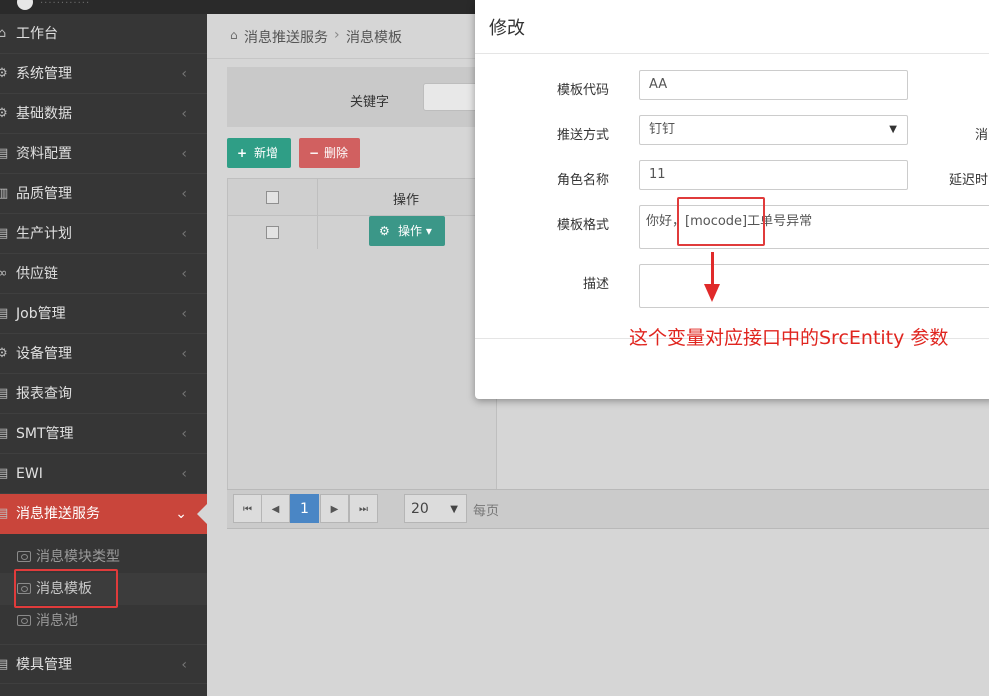  Describe the element at coordinates (507, 28) in the screenshot. I see `modal-title: 修改` at that location.